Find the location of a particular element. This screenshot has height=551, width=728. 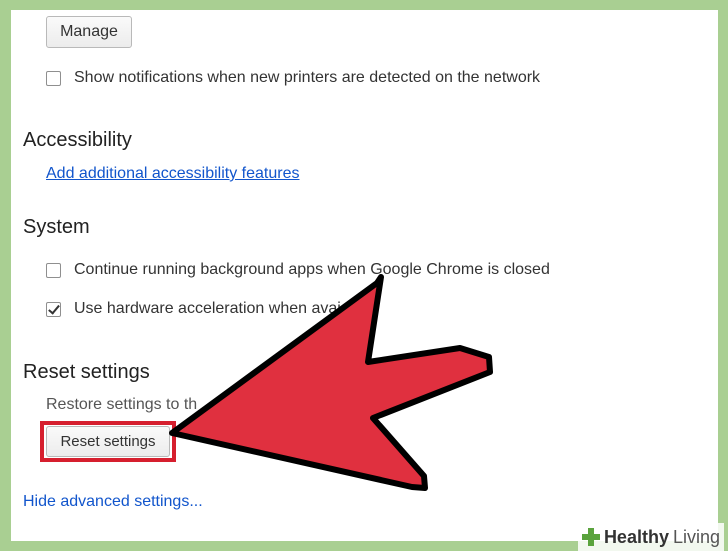

plus-logo-icon is located at coordinates (591, 537).